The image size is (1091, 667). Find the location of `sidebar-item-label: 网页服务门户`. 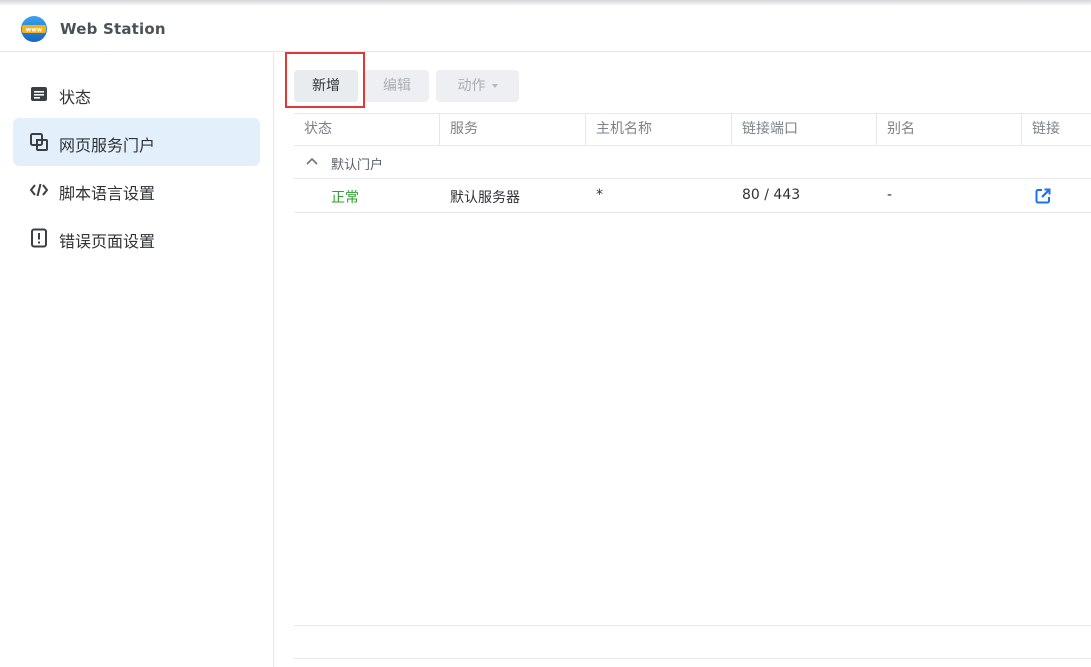

sidebar-item-label: 网页服务门户 is located at coordinates (107, 145).